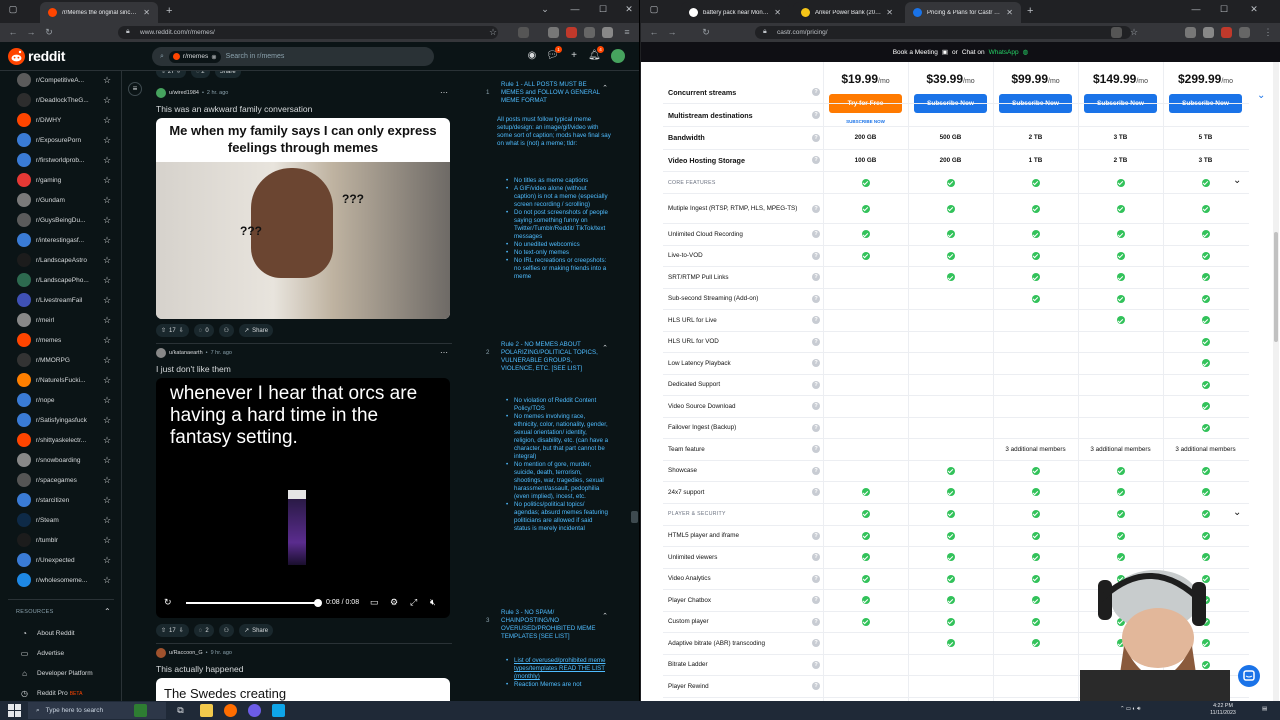 The width and height of the screenshot is (1280, 720). I want to click on notification-center-icon: ▤, so click(1264, 709).